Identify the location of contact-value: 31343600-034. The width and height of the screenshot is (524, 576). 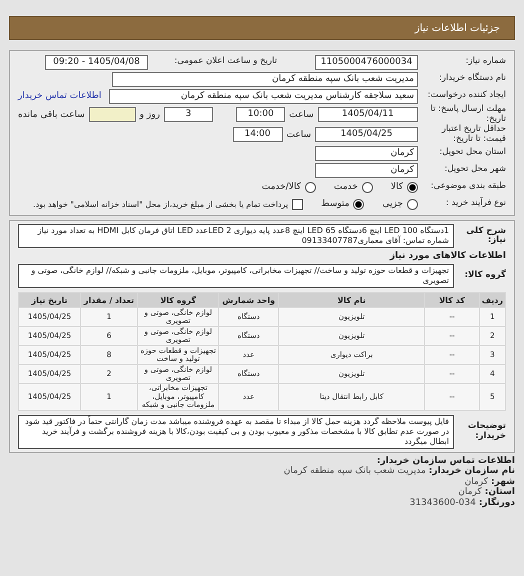
(443, 503).